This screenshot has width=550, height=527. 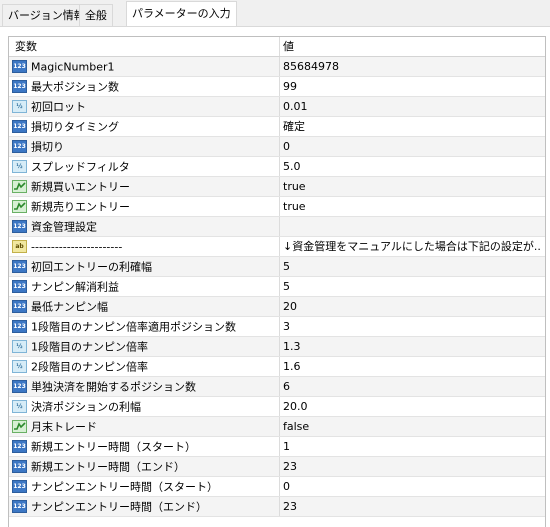 I want to click on parameter-value-cell: 20.0, so click(x=412, y=406).